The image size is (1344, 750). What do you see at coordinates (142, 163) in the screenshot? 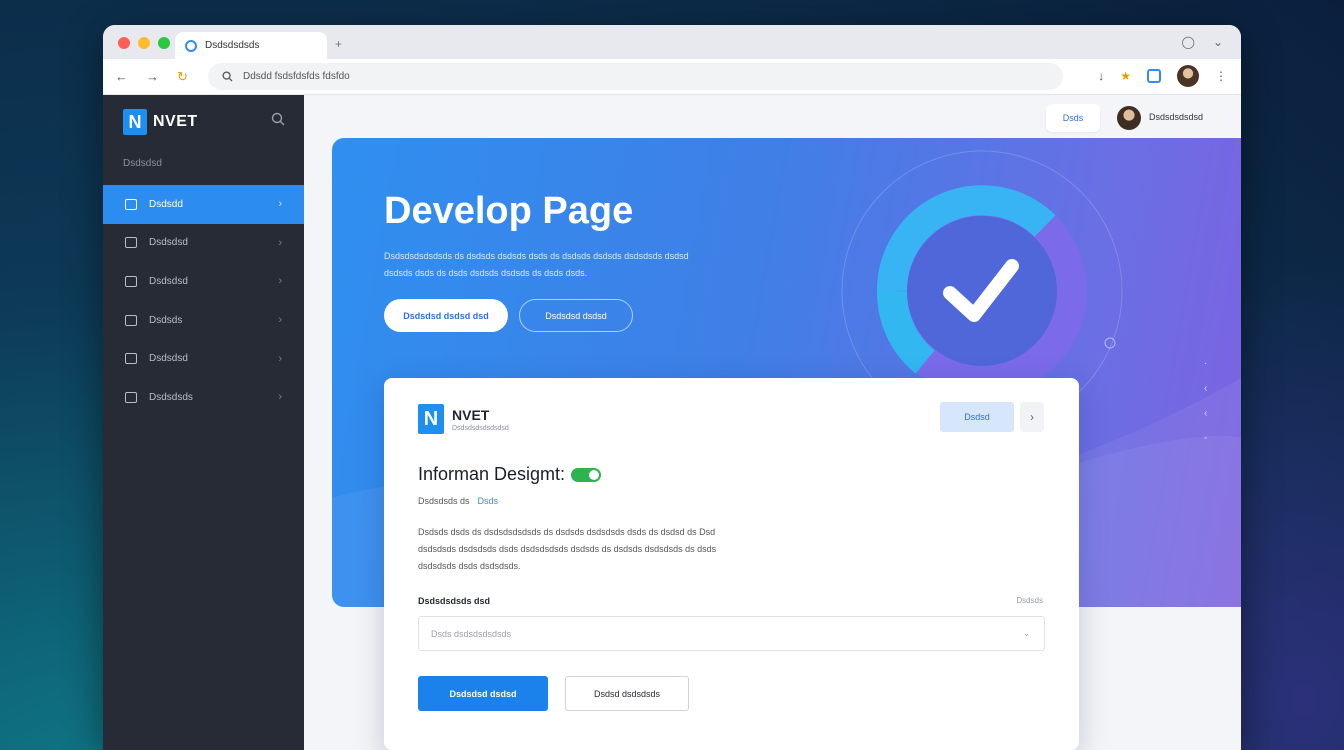
I see `sidebar-section-label: Dsdsdsd` at bounding box center [142, 163].